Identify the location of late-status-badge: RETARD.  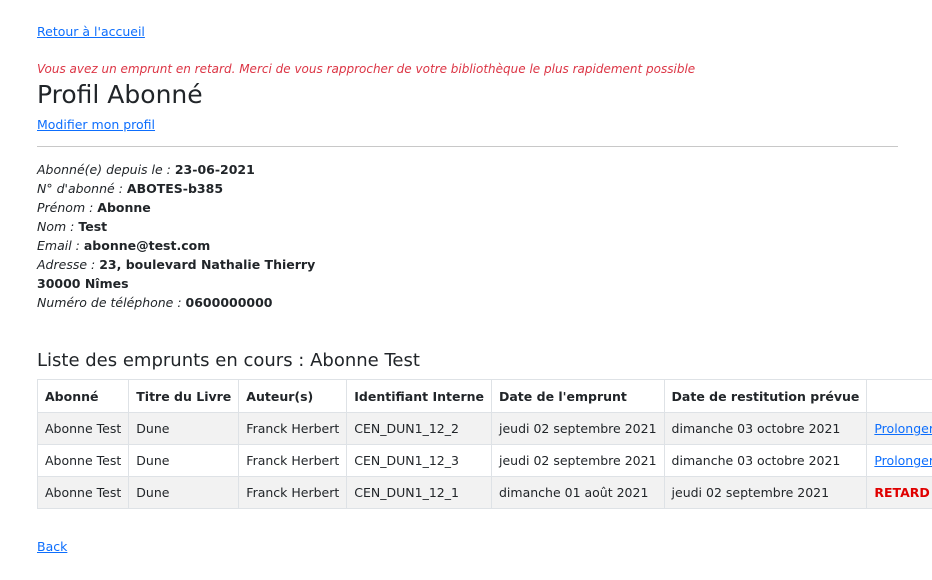
(902, 492).